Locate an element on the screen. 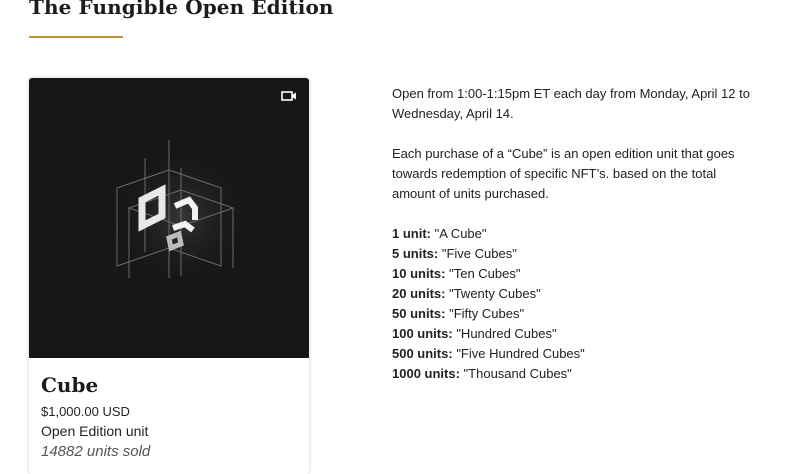 The height and width of the screenshot is (474, 800). tier-item: 10 units: "Ten Cubes" is located at coordinates (577, 274).